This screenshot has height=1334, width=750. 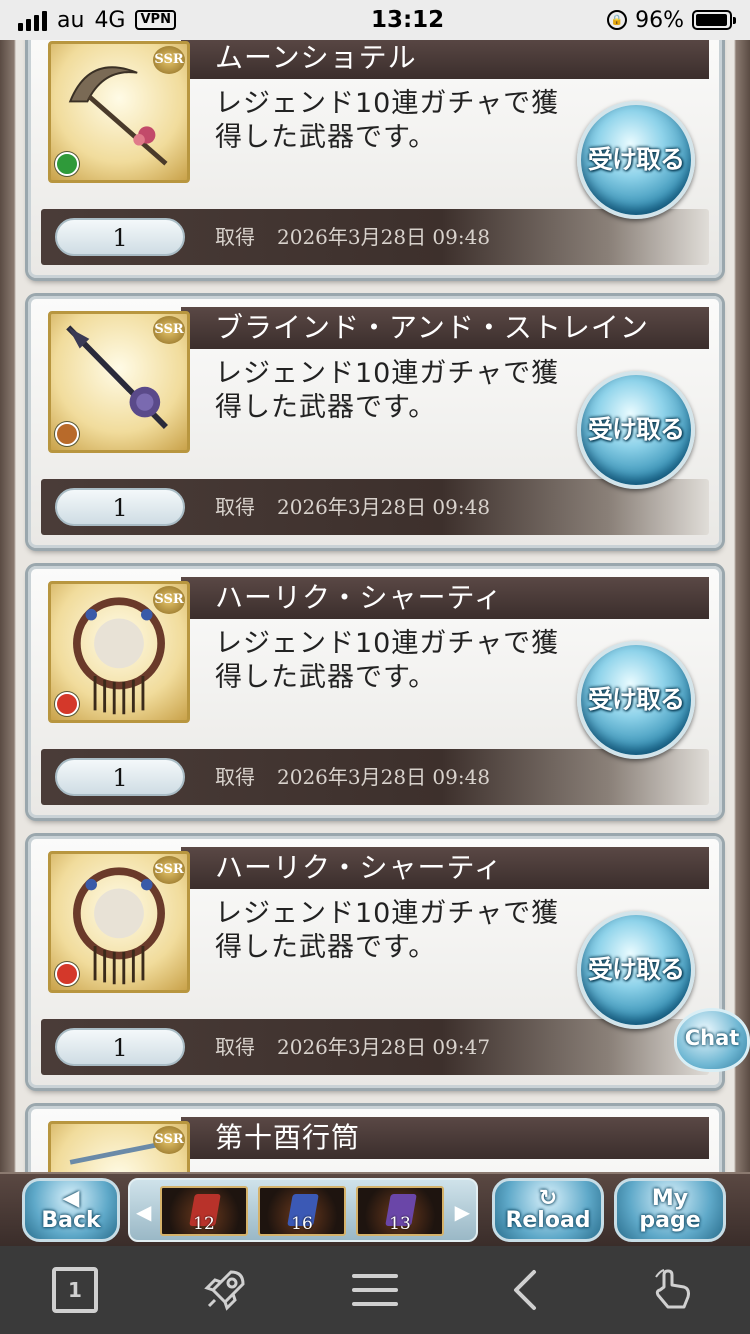 What do you see at coordinates (445, 59) in the screenshot?
I see `item-name: ムーンショテル` at bounding box center [445, 59].